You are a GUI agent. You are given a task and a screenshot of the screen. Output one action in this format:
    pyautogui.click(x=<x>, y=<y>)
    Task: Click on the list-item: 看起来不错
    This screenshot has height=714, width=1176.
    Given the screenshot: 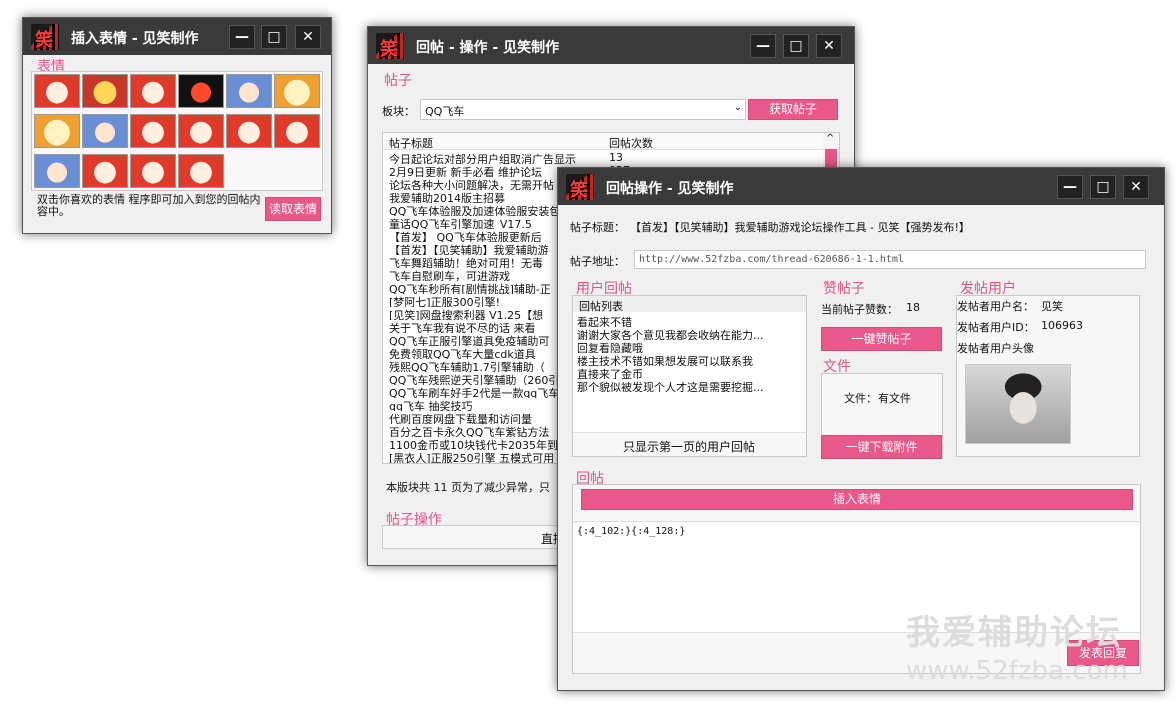 What is the action you would take?
    pyautogui.click(x=689, y=320)
    